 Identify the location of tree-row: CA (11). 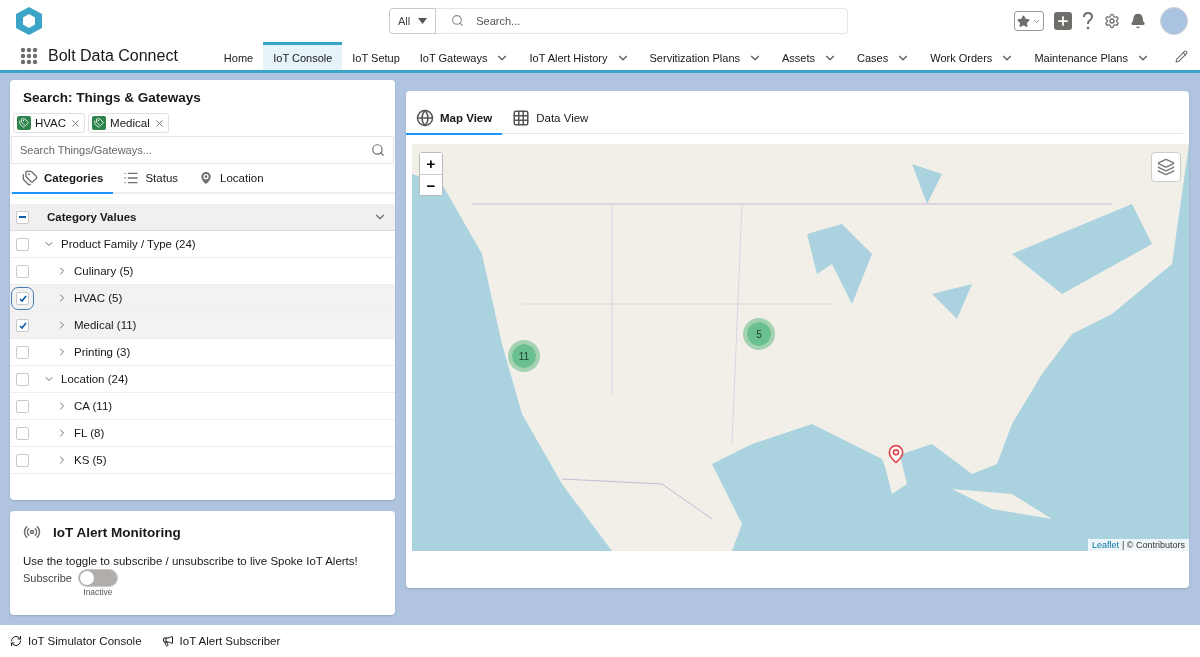
(202, 406).